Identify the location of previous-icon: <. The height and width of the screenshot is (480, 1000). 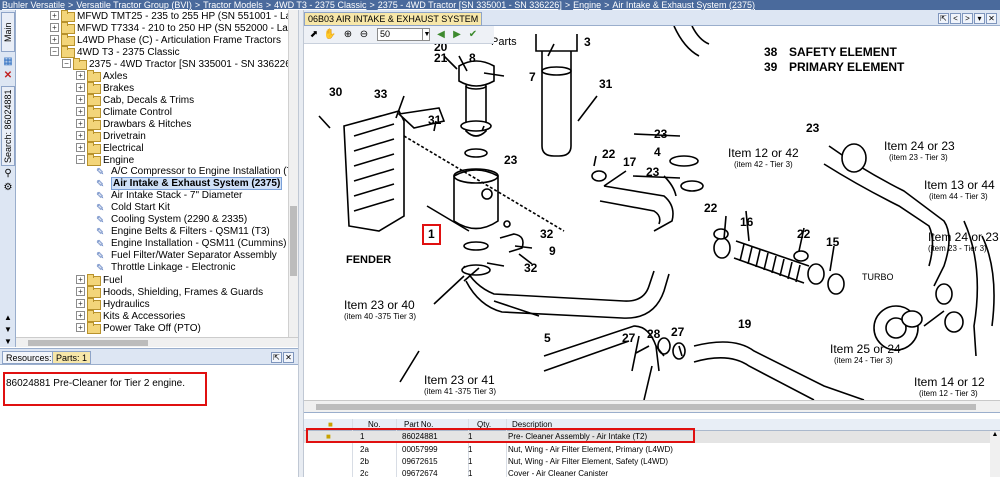
(955, 18).